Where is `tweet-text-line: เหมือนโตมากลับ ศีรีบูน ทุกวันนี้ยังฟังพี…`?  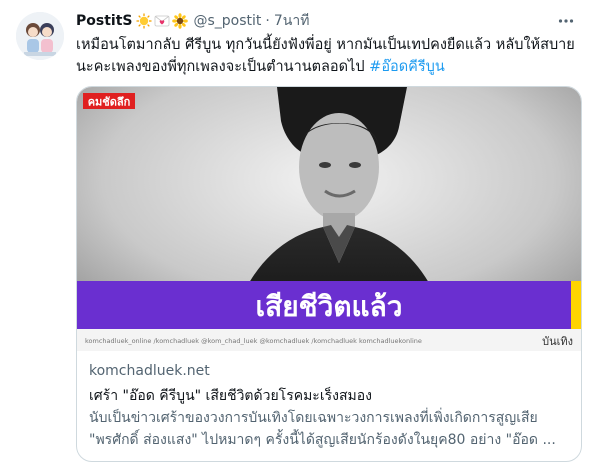 tweet-text-line: เหมือนโตมากลับ ศีรีบูน ทุกวันนี้ยังฟังพี… is located at coordinates (325, 45).